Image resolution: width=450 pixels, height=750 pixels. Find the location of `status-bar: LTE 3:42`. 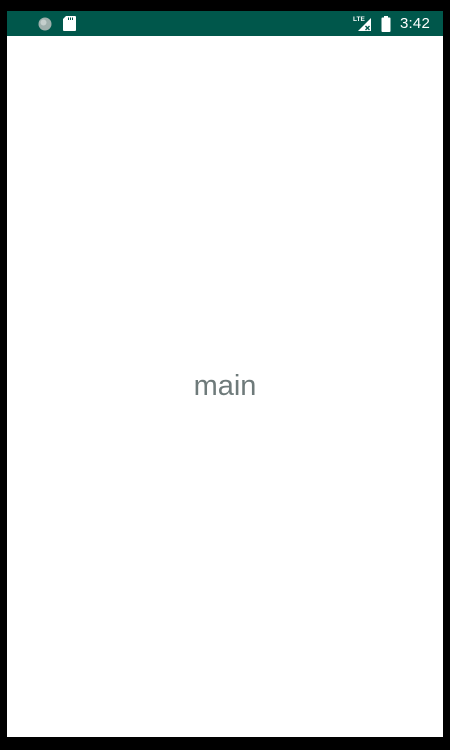

status-bar: LTE 3:42 is located at coordinates (225, 23).